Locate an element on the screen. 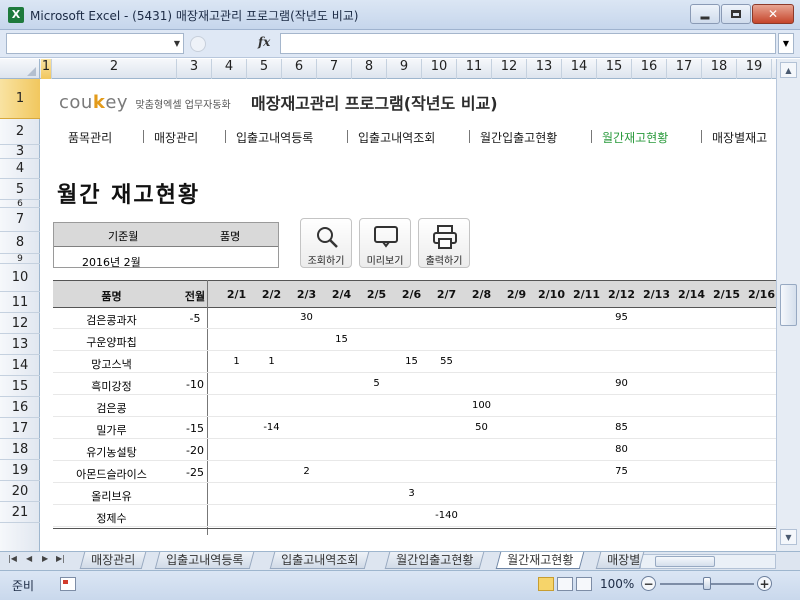 Image resolution: width=800 pixels, height=600 pixels. sheet-tab-0: 매장관리 is located at coordinates (113, 560).